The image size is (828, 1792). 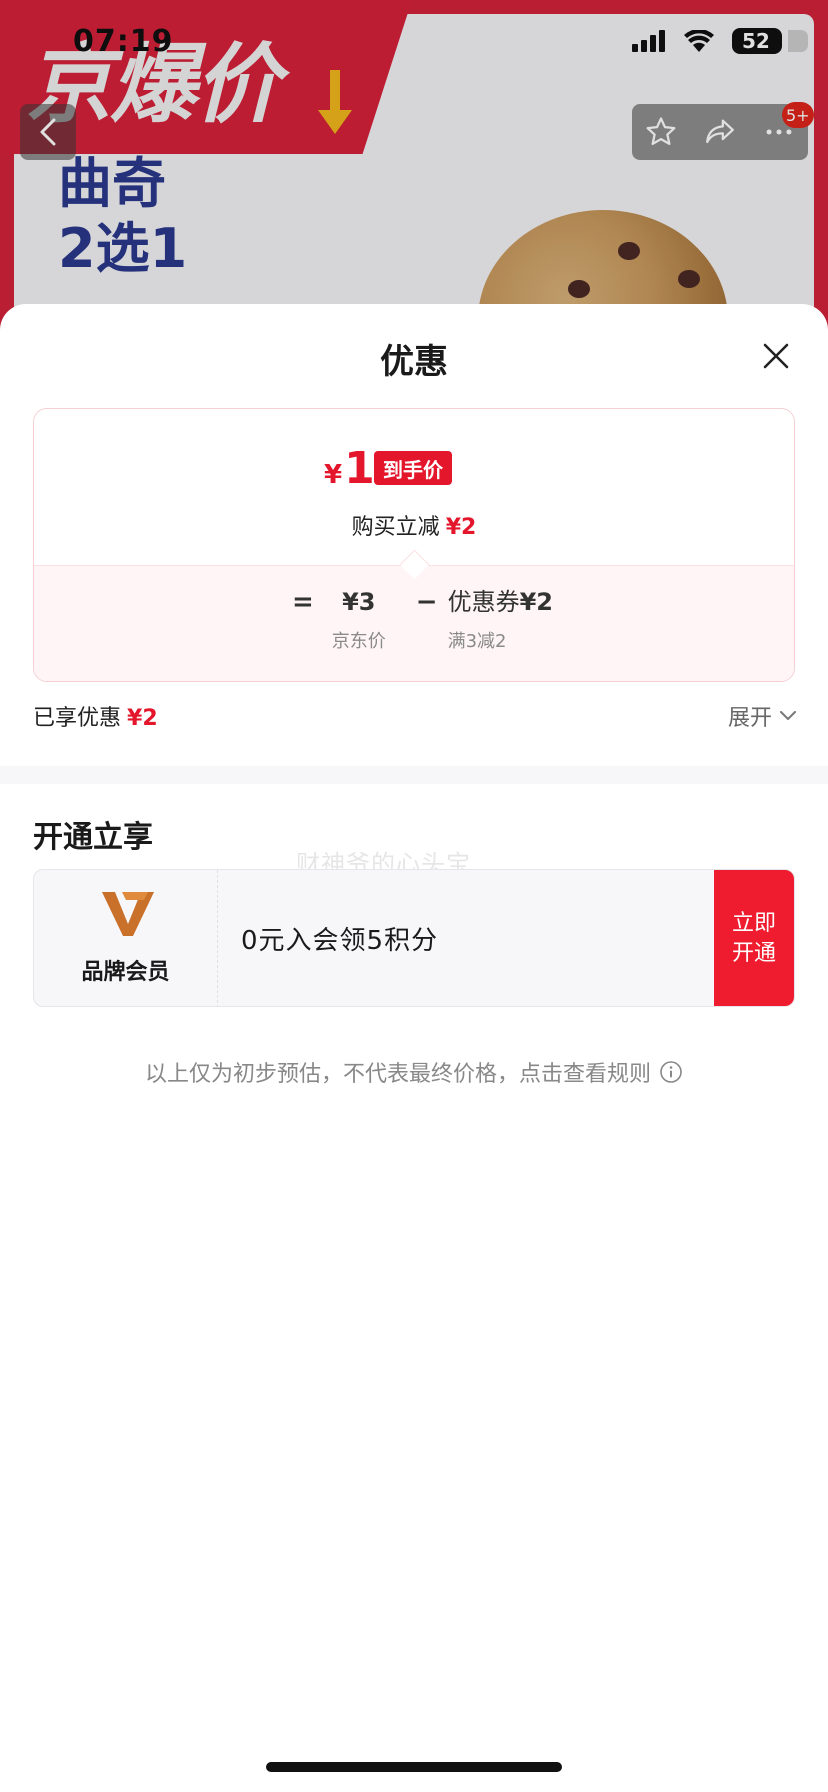 What do you see at coordinates (426, 602) in the screenshot?
I see `minus-sign: −` at bounding box center [426, 602].